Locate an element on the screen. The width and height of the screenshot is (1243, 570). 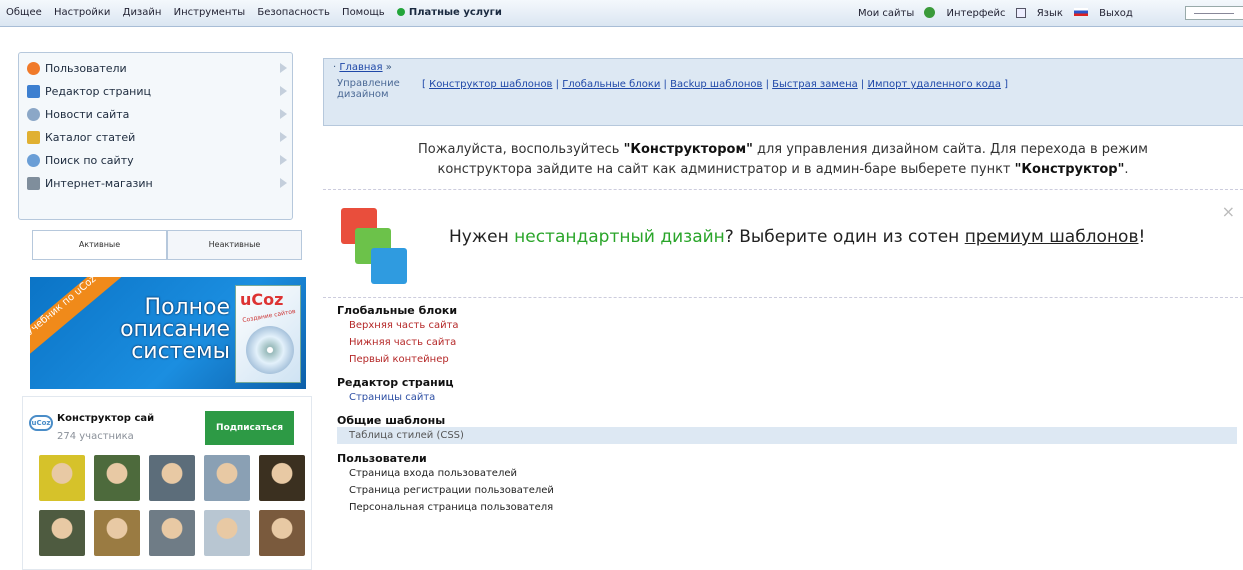
banner-text-end: ! is located at coordinates (1142, 237).